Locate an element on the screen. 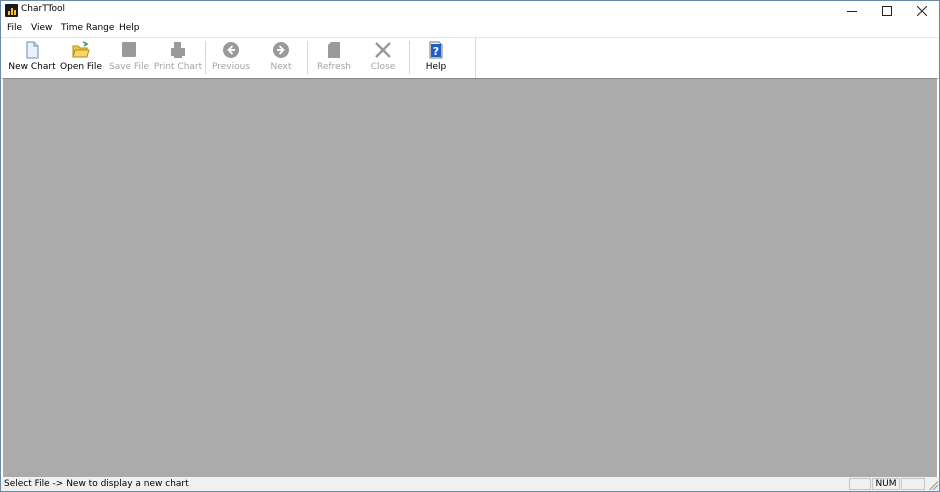 The width and height of the screenshot is (940, 492). minimize-button is located at coordinates (852, 10).